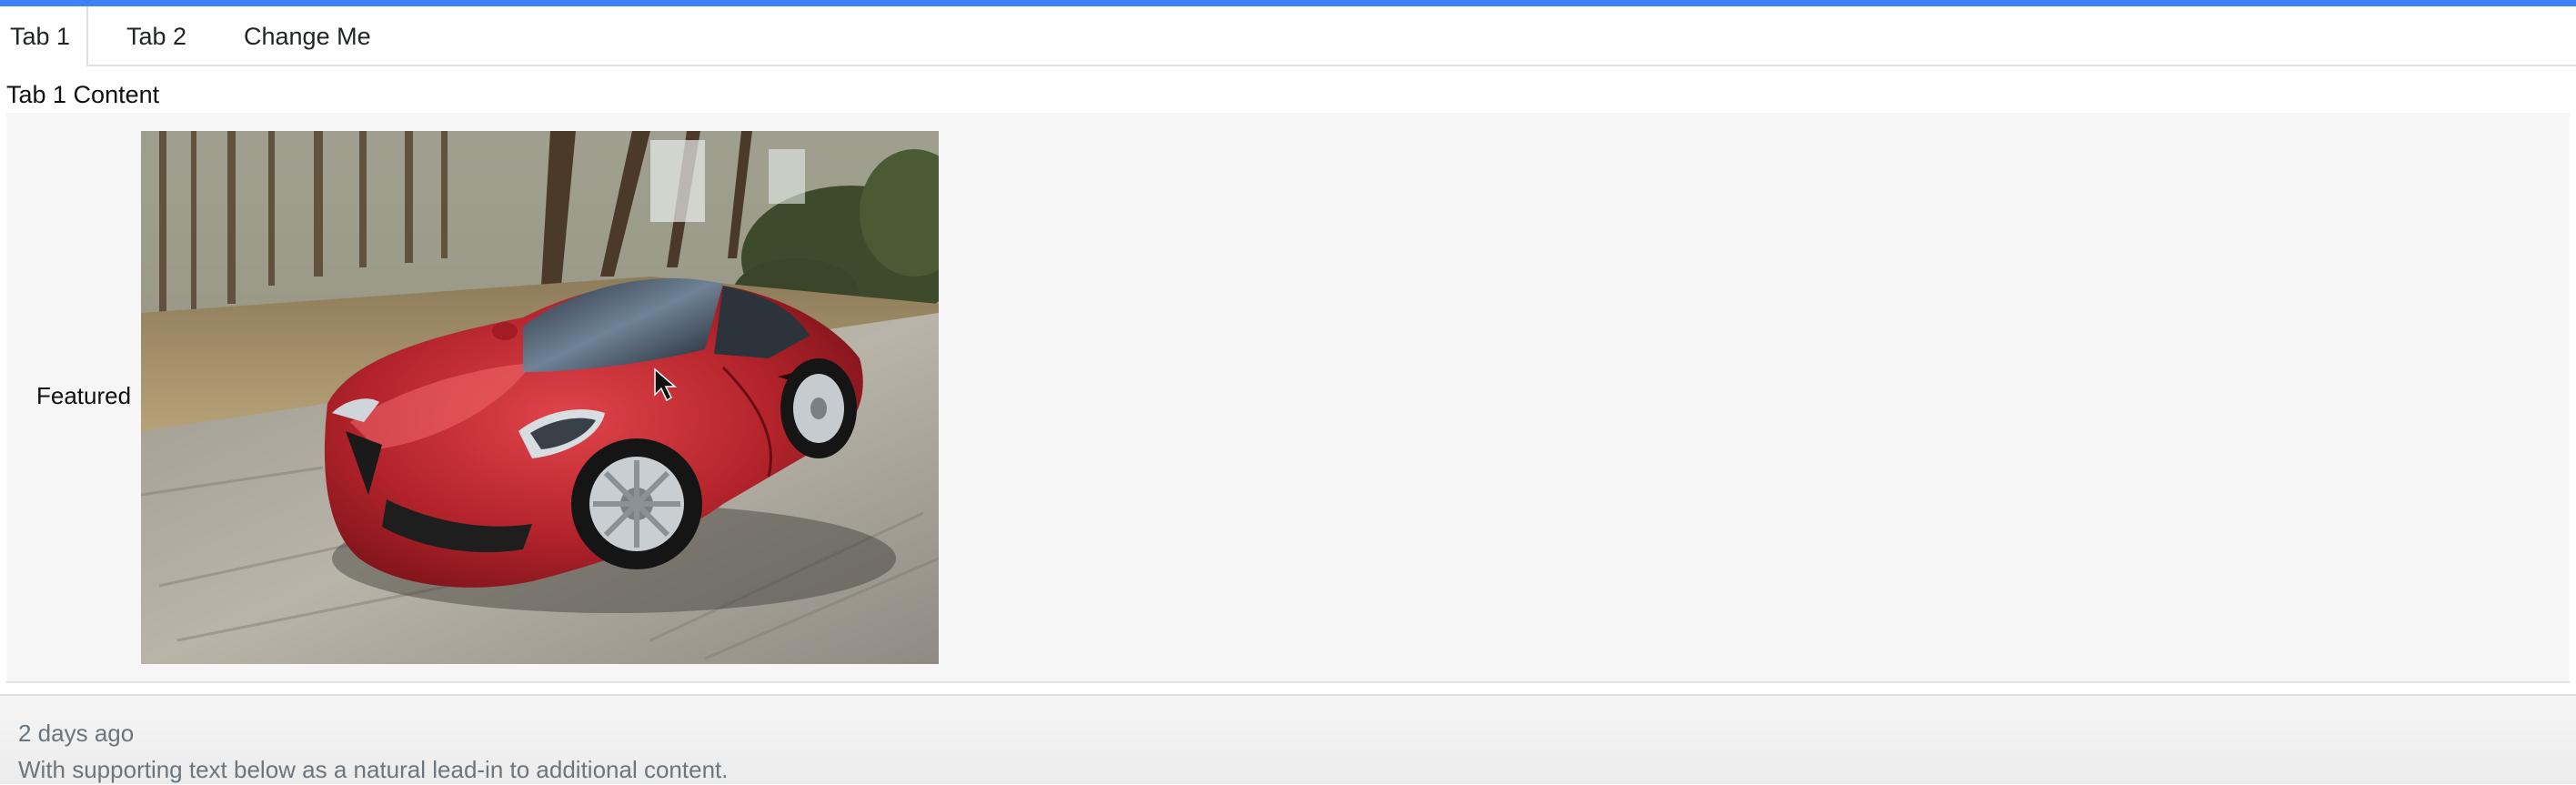 The height and width of the screenshot is (785, 2576). I want to click on tab-content-title: Tab 1 Content, so click(83, 95).